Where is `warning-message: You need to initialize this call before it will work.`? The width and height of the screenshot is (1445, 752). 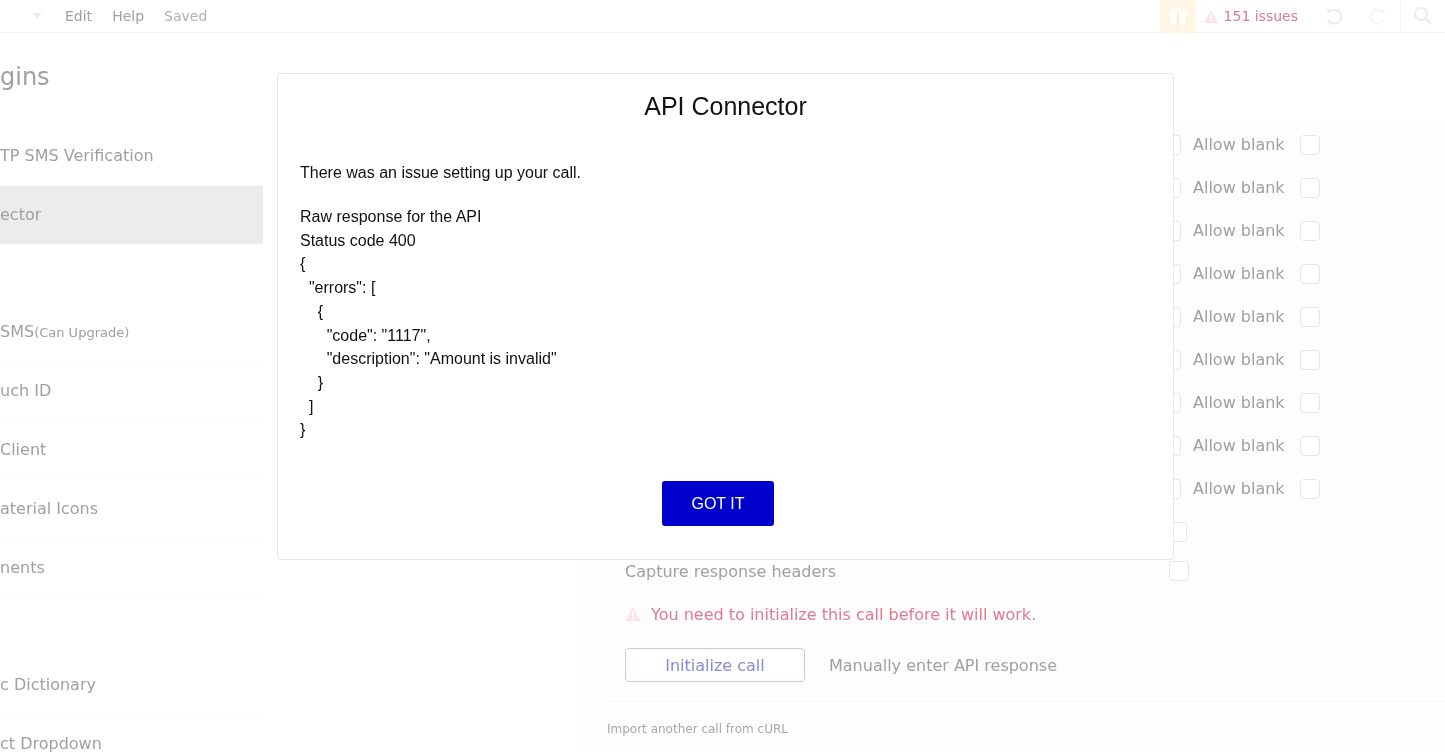
warning-message: You need to initialize this call before it will work. is located at coordinates (844, 614).